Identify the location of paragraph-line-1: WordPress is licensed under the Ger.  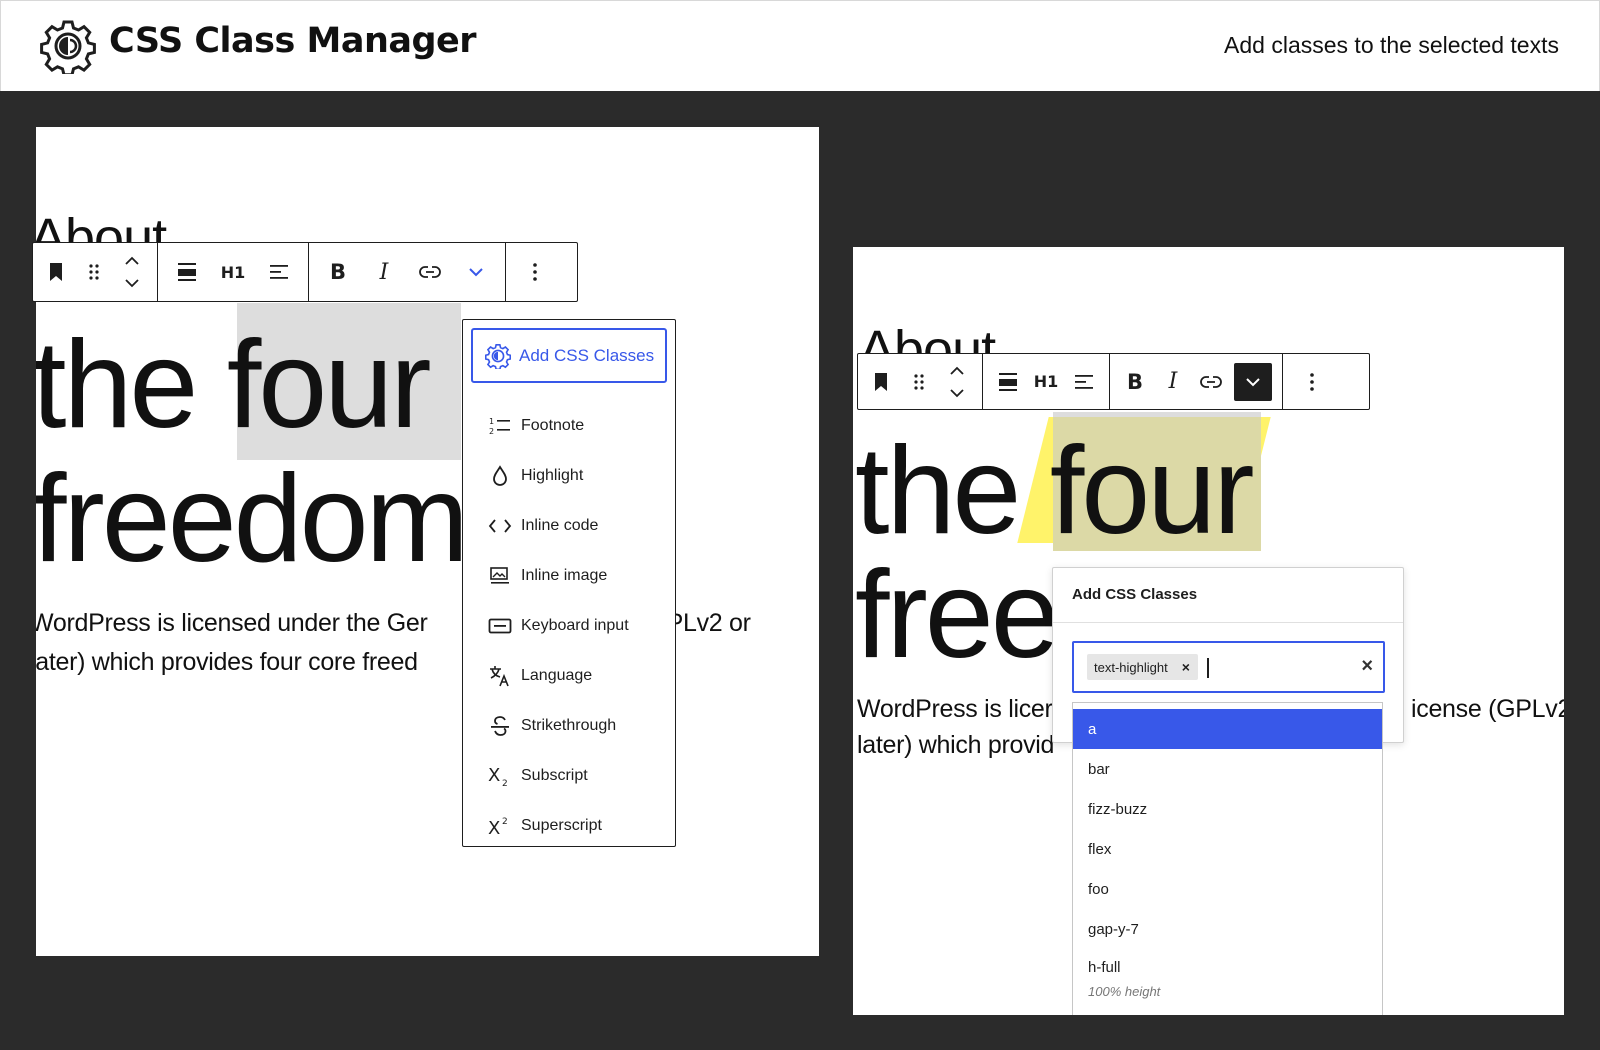
(232, 623).